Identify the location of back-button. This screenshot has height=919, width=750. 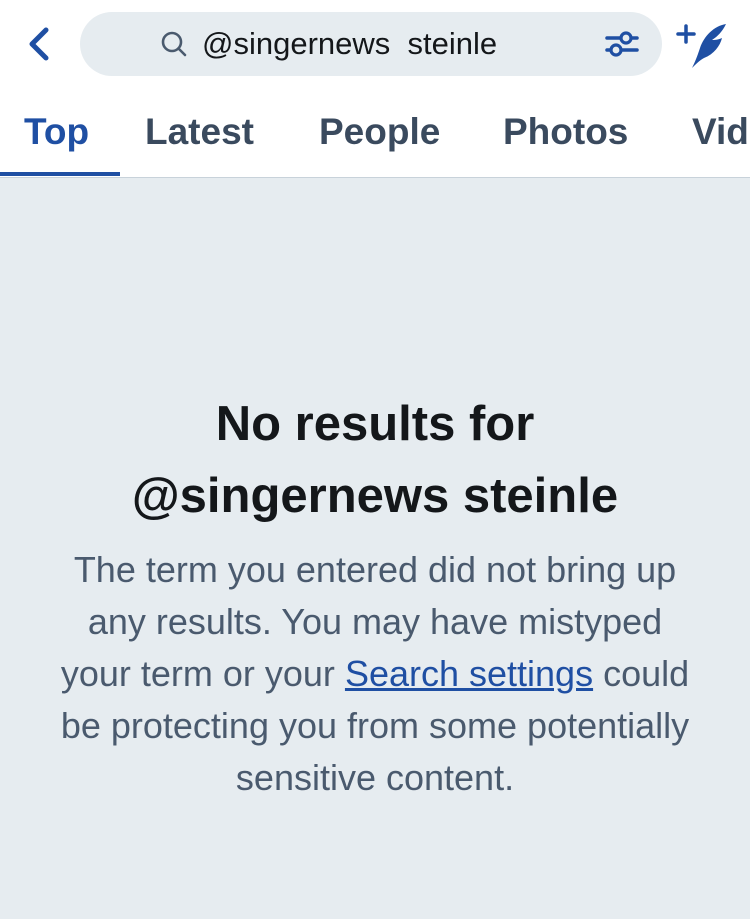
(40, 44).